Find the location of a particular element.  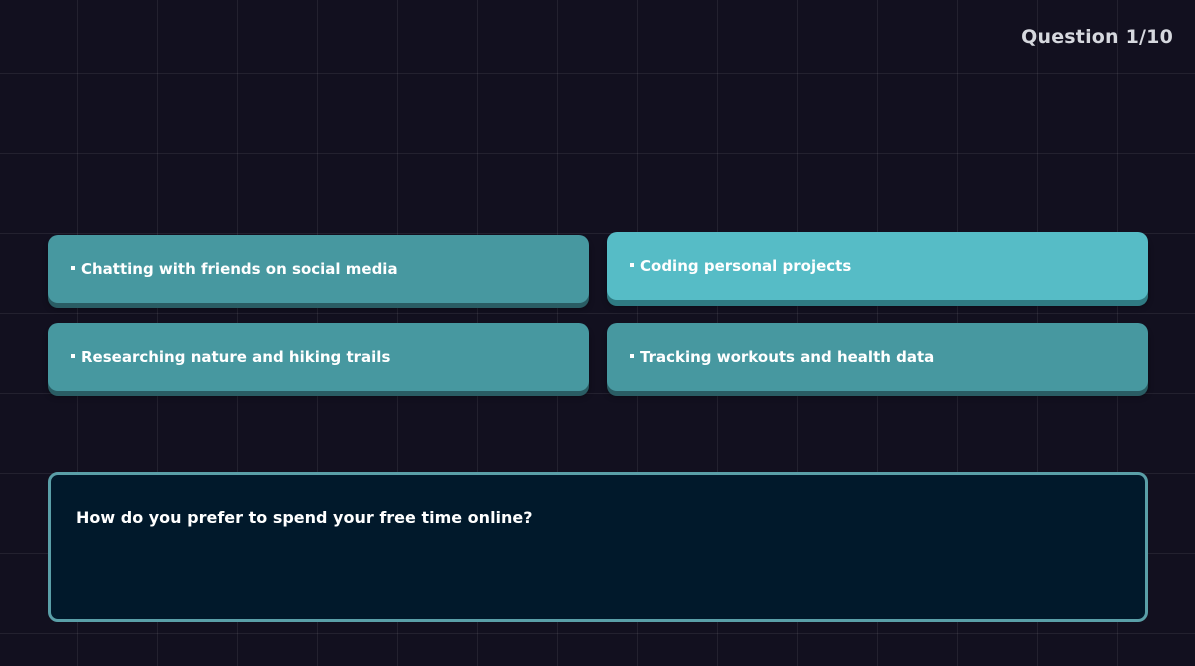

option-label: Researching nature and hiking trails is located at coordinates (236, 357).